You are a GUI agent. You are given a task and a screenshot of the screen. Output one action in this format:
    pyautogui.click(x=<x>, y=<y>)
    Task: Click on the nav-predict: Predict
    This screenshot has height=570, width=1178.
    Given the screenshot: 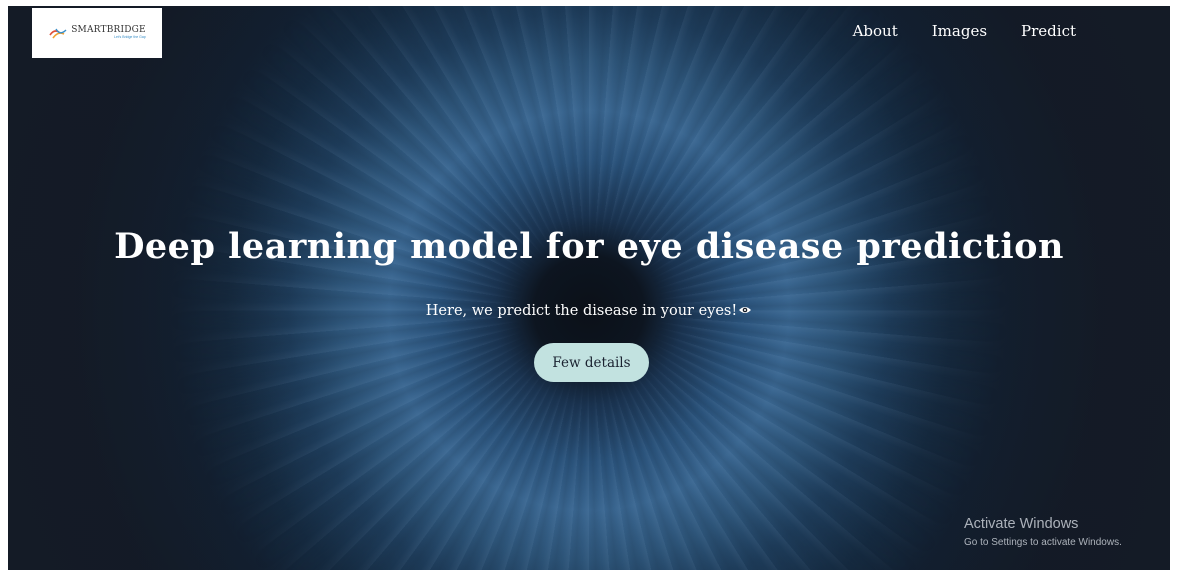 What is the action you would take?
    pyautogui.click(x=1048, y=31)
    